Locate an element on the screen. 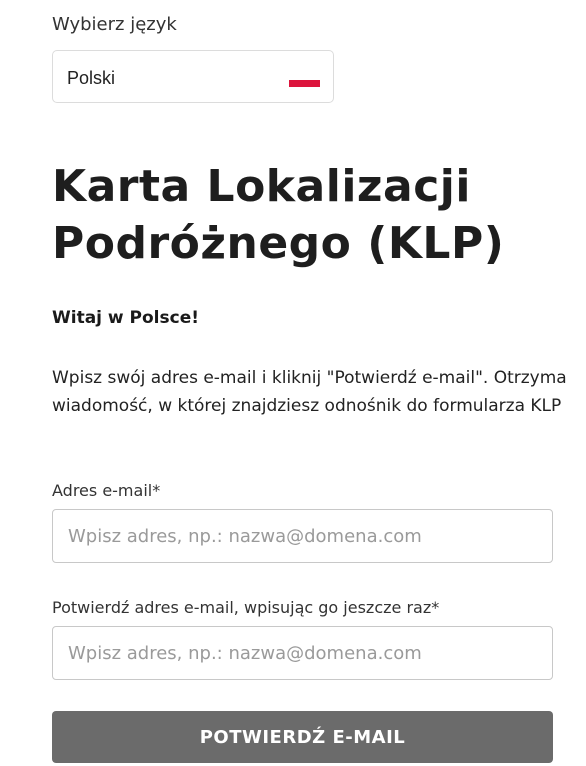 The image size is (586, 766). poland-flag-icon is located at coordinates (304, 80).